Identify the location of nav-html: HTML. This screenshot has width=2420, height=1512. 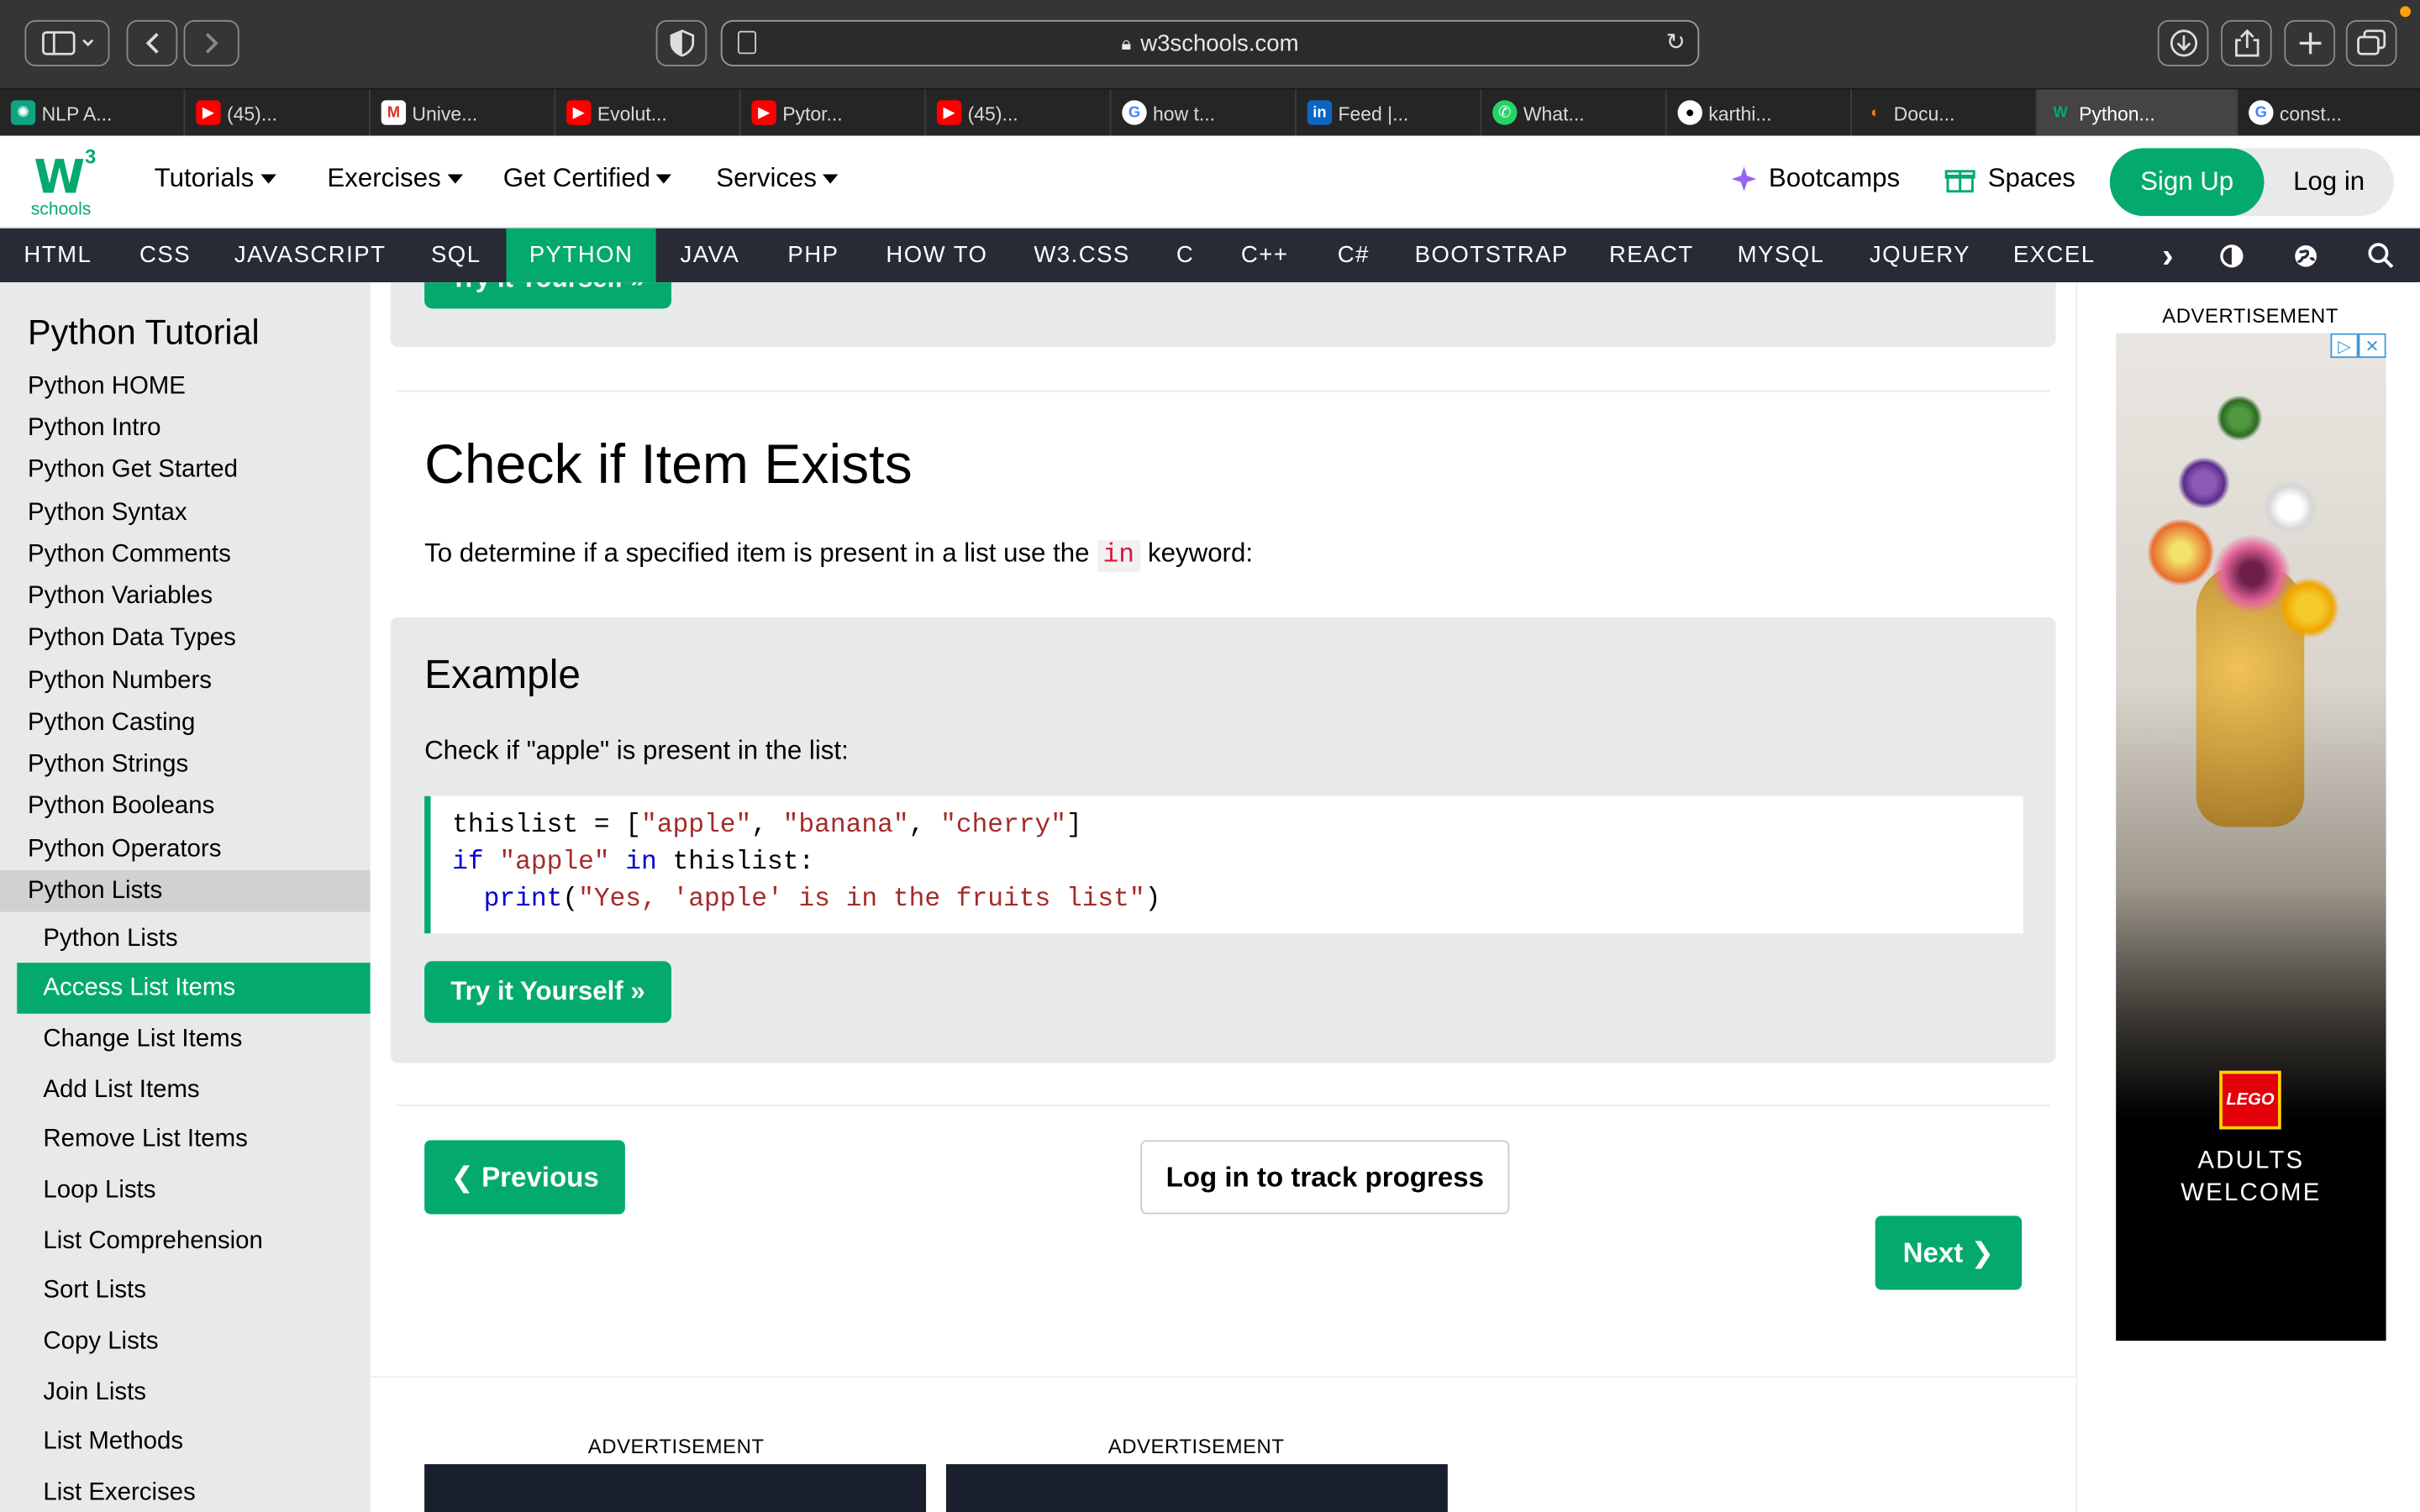
(58, 255).